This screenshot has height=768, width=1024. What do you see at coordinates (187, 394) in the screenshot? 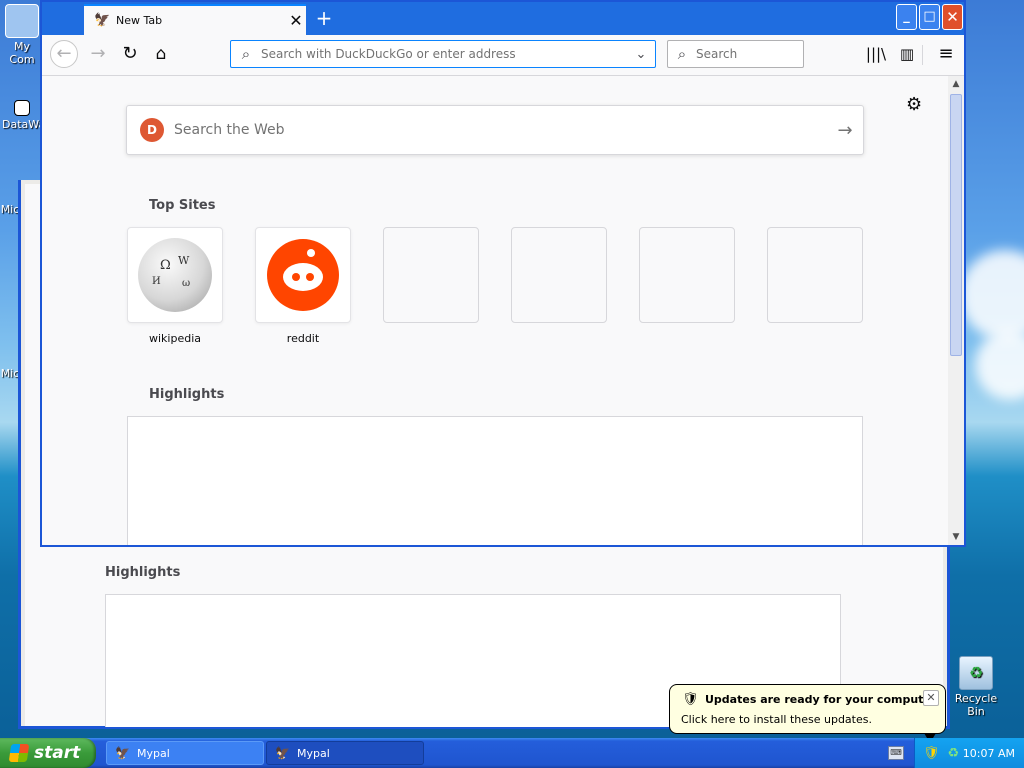
I see `highlights-title: Highlights` at bounding box center [187, 394].